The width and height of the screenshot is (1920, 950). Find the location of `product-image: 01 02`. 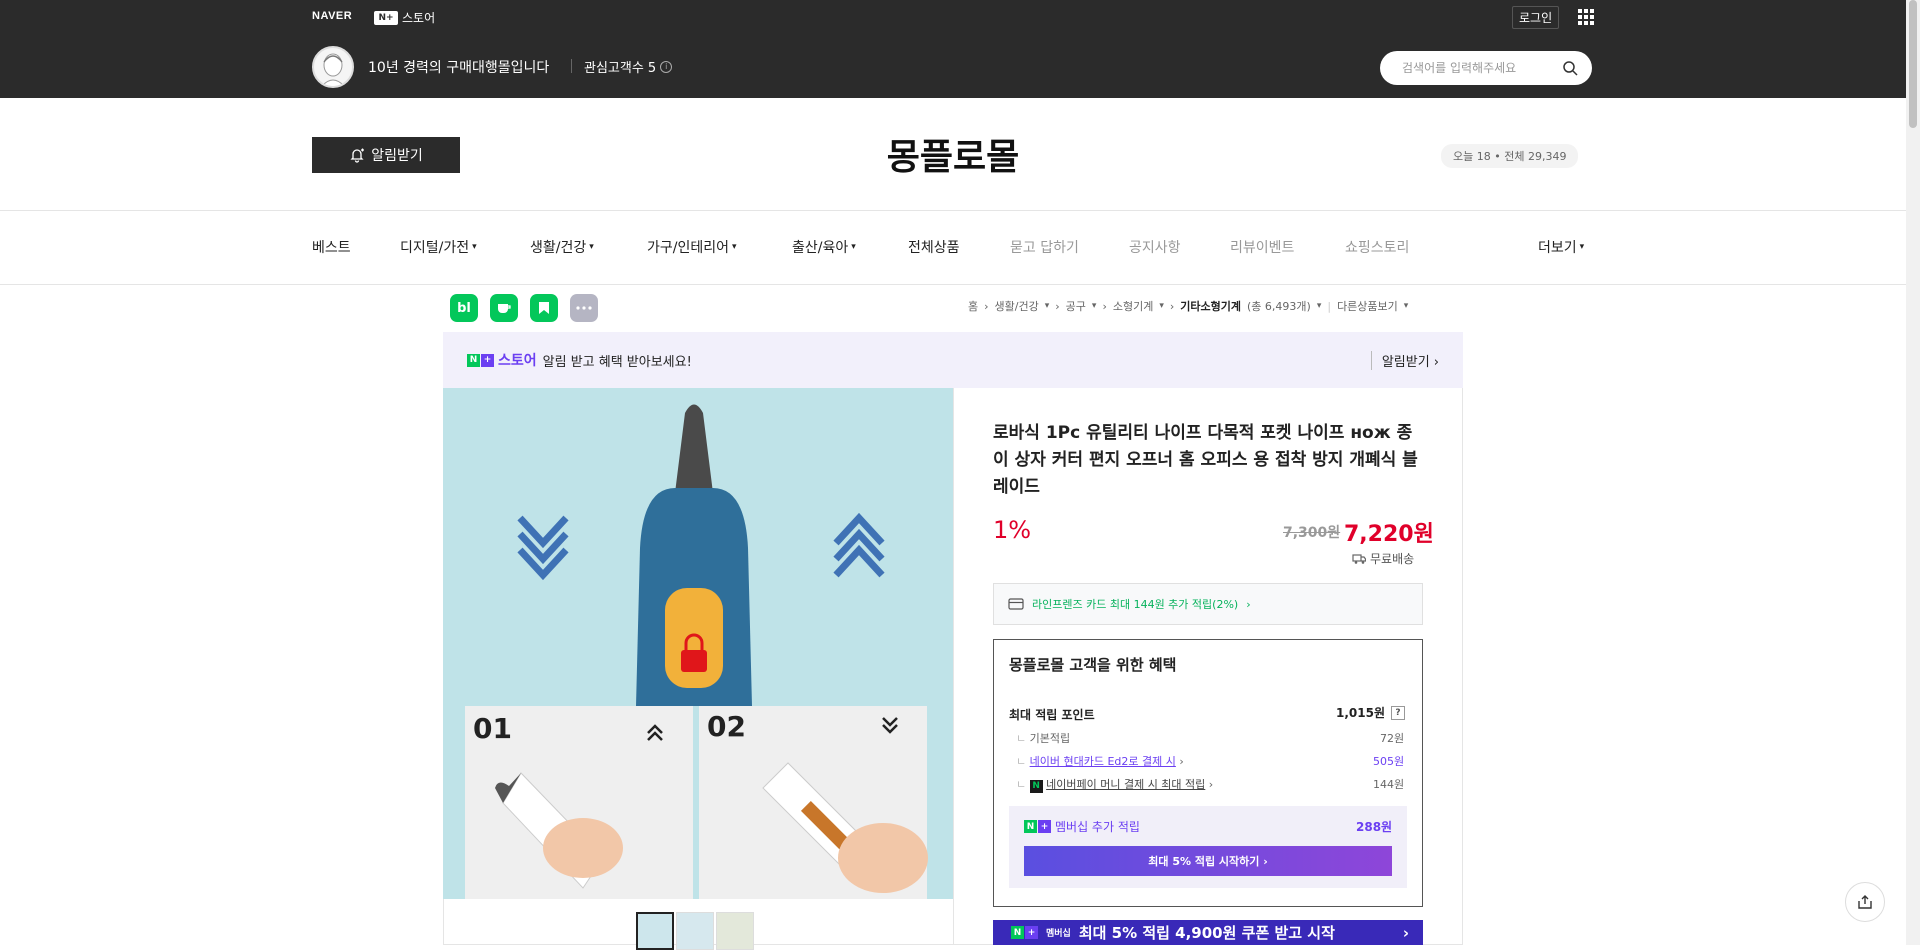

product-image: 01 02 is located at coordinates (698, 643).